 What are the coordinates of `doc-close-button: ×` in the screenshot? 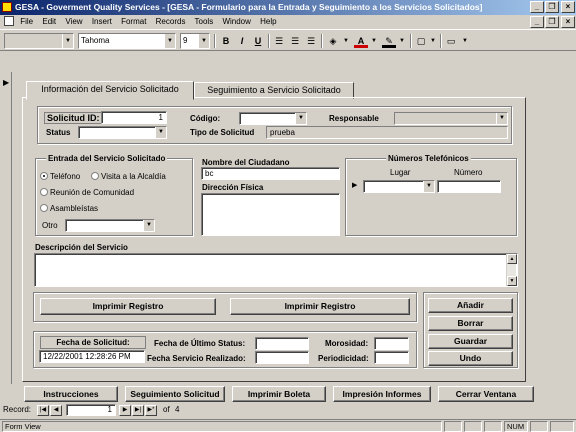 It's located at (568, 22).